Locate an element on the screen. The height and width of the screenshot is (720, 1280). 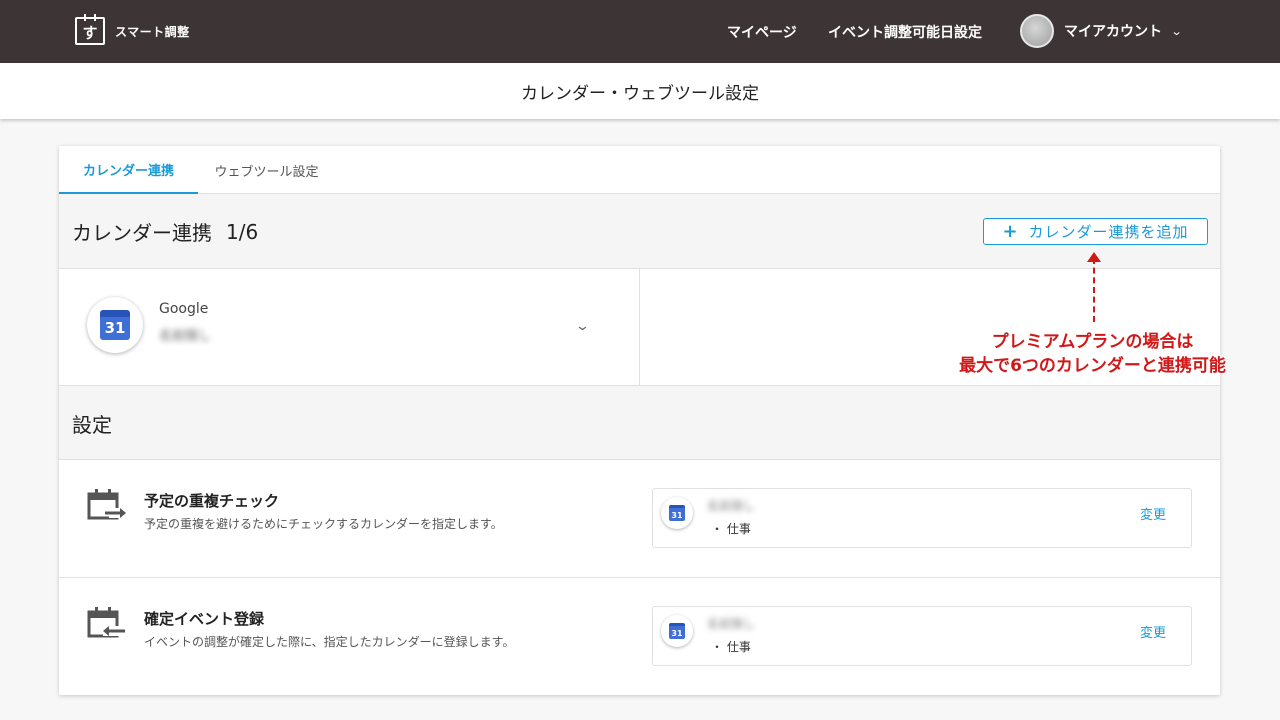
add-calendar-button: + カレンダー連携を追加 is located at coordinates (1095, 231).